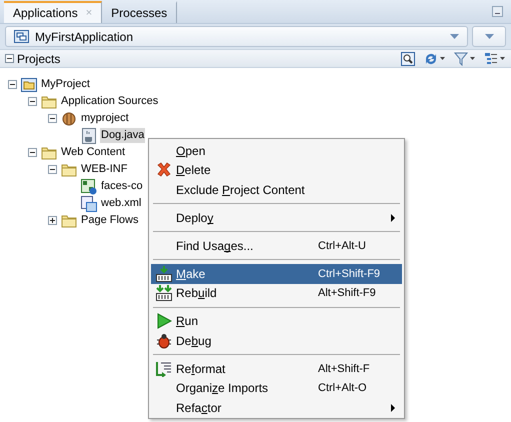  I want to click on tree-item: myproject, so click(105, 118).